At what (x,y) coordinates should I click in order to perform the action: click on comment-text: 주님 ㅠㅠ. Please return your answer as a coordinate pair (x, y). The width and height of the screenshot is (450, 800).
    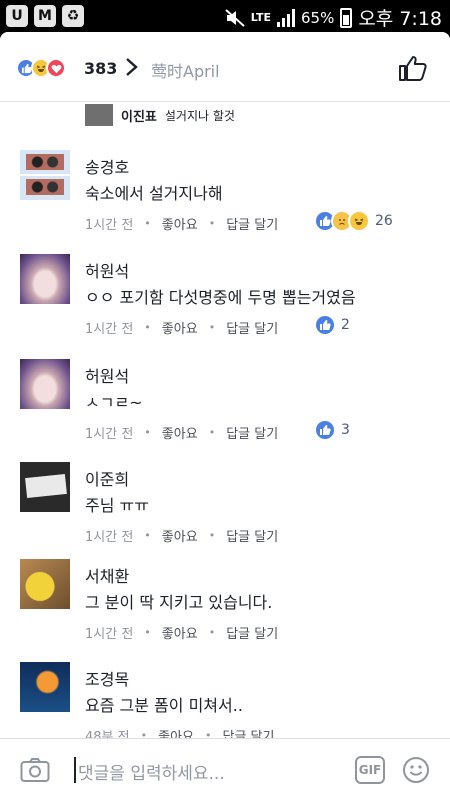
    Looking at the image, I should click on (117, 505).